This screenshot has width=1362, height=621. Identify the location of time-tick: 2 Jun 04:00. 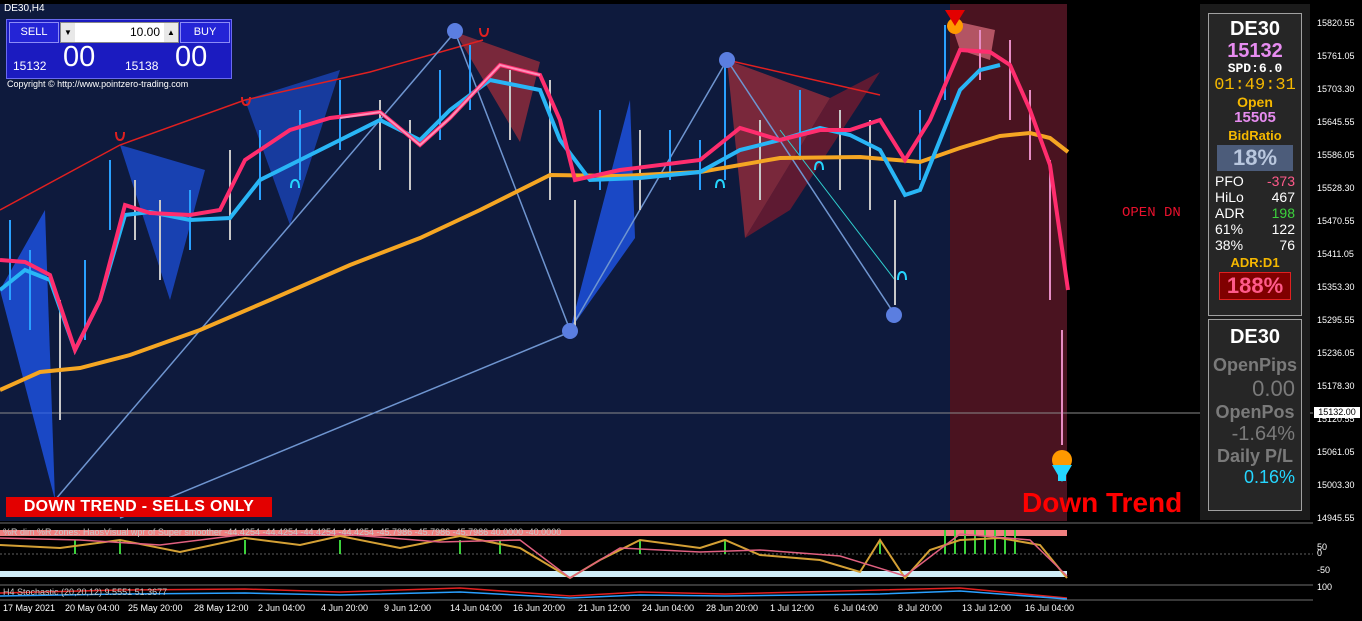
(282, 608).